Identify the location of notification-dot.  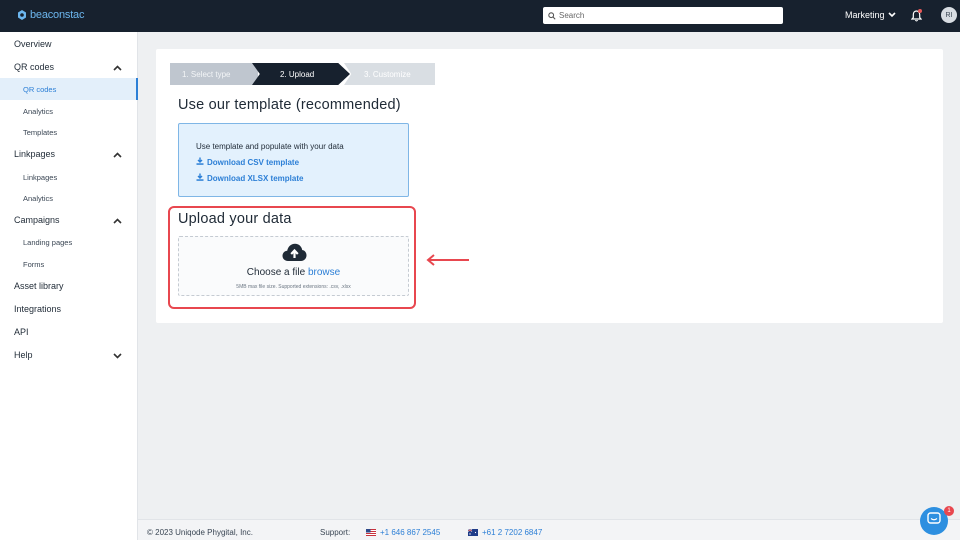
(920, 11).